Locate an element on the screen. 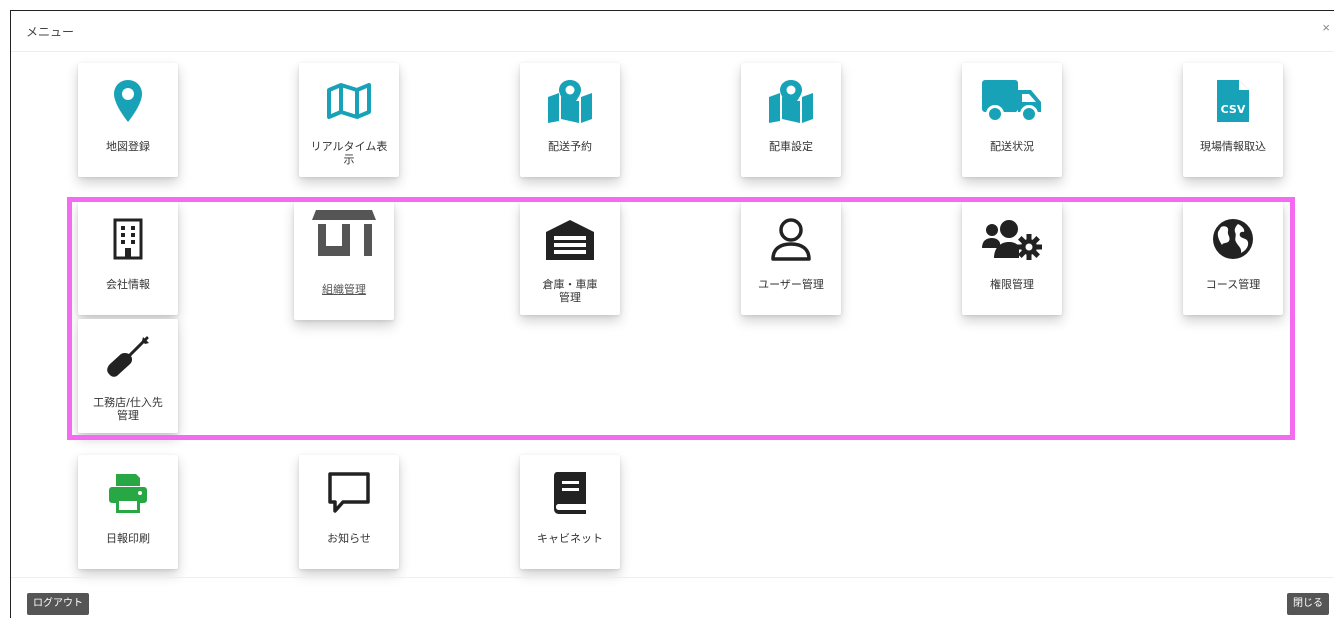 The width and height of the screenshot is (1334, 620). message-square-icon is located at coordinates (349, 493).